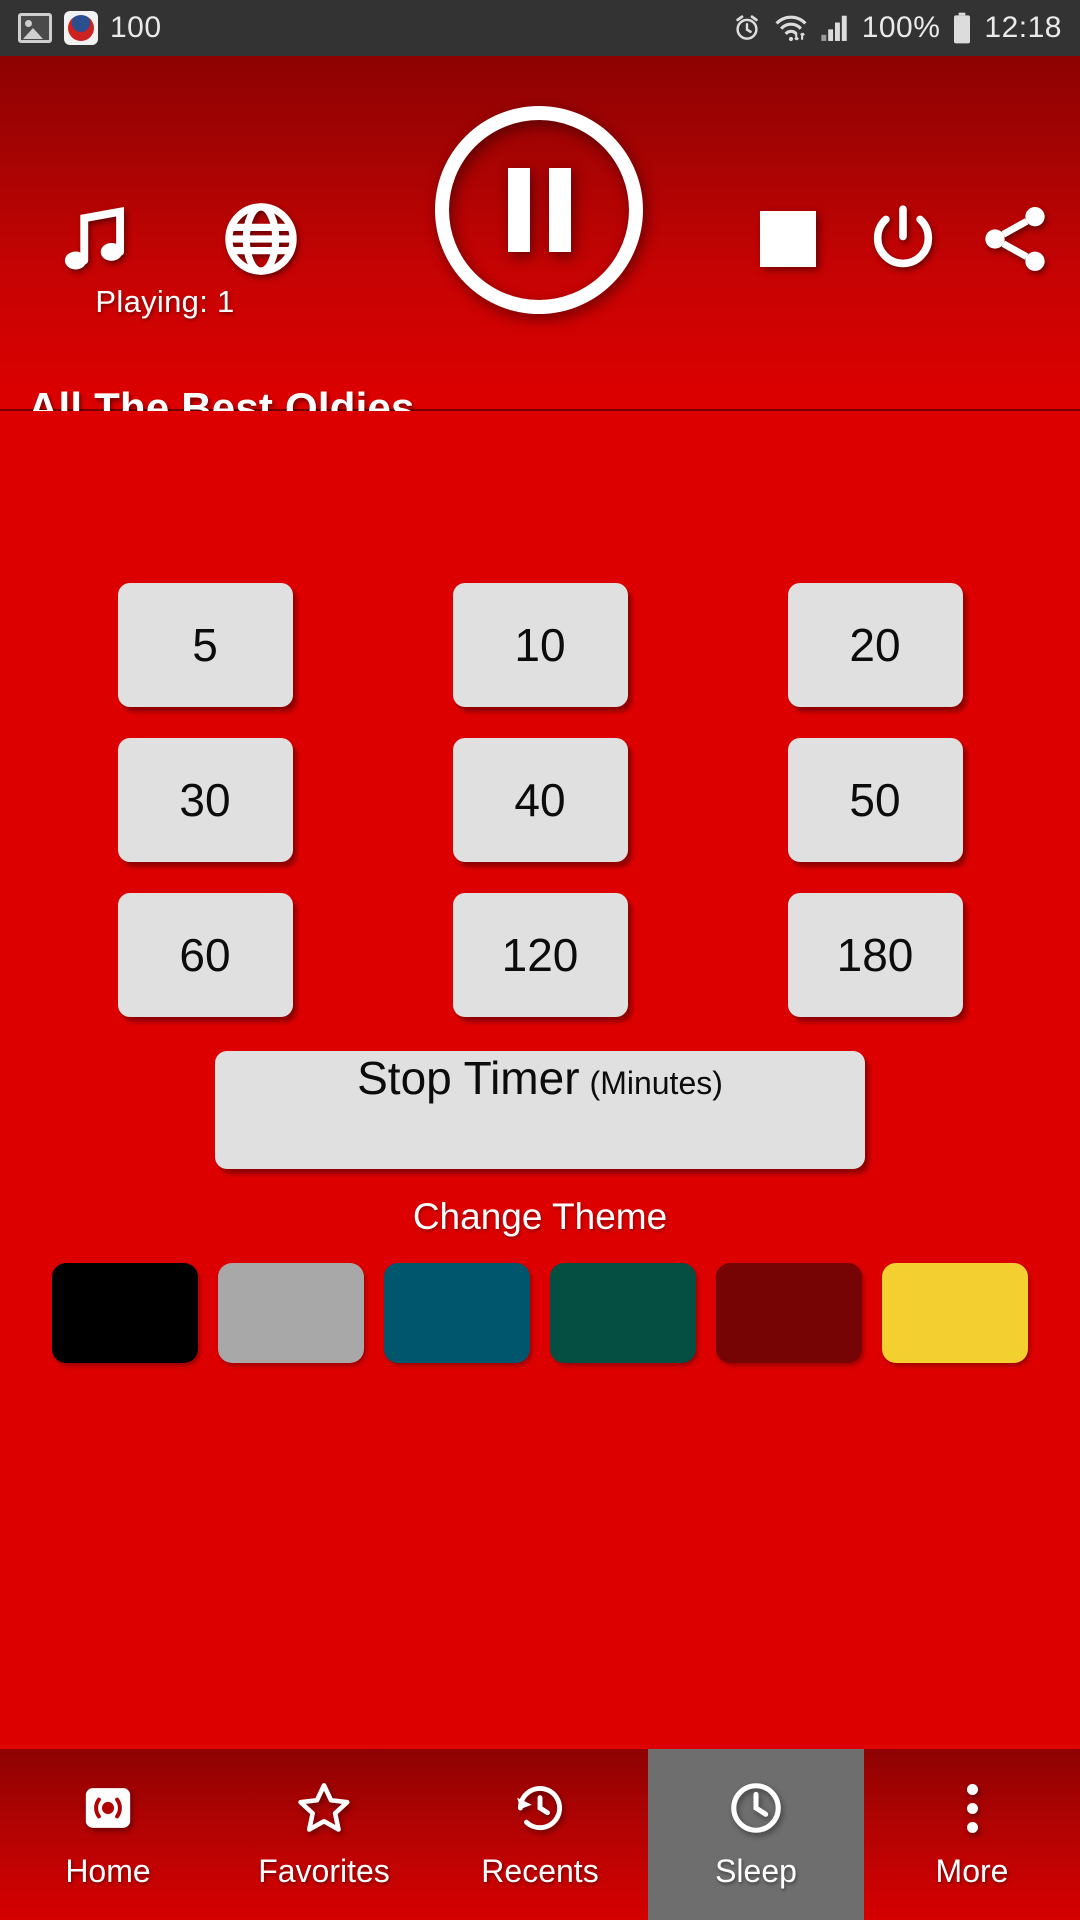 The image size is (1080, 1920). Describe the element at coordinates (468, 1078) in the screenshot. I see `stop-timer-label: Stop Timer` at that location.